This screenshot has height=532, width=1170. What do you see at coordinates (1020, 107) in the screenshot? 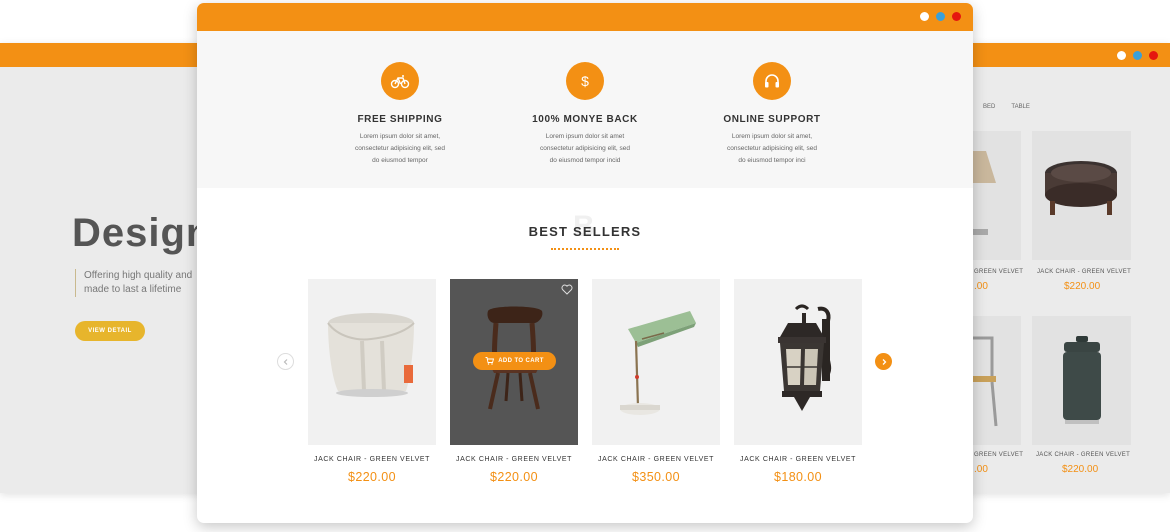
I see `tab-table: TABLE` at bounding box center [1020, 107].